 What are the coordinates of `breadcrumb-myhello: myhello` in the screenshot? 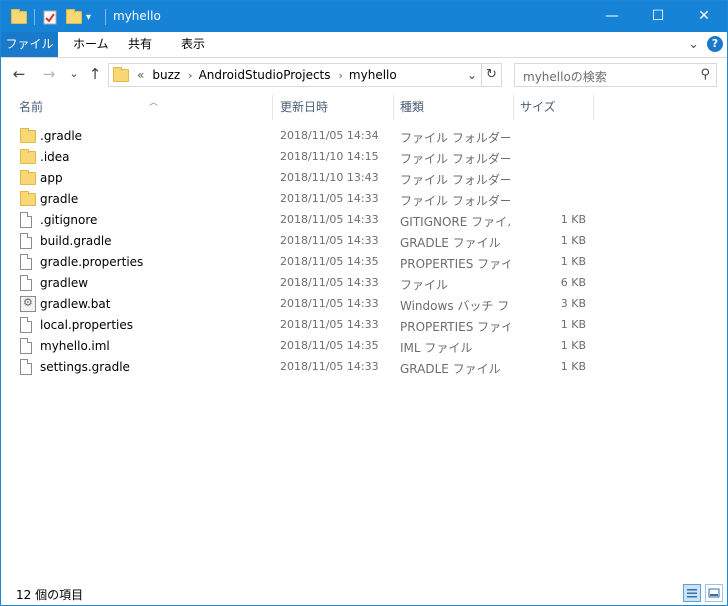 It's located at (373, 75).